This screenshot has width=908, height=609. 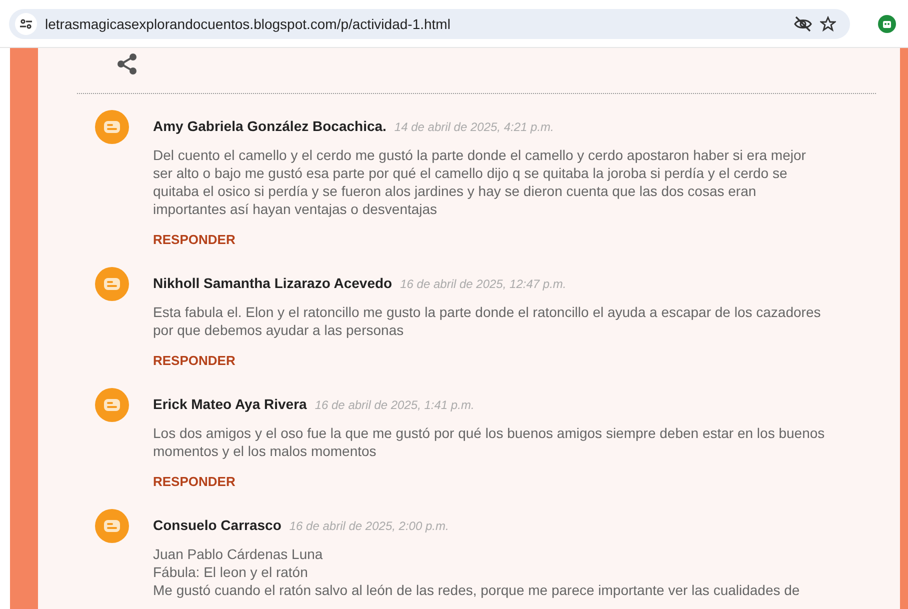 What do you see at coordinates (238, 554) in the screenshot?
I see `comment-text-line: Juan Pablo Cárdenas Luna` at bounding box center [238, 554].